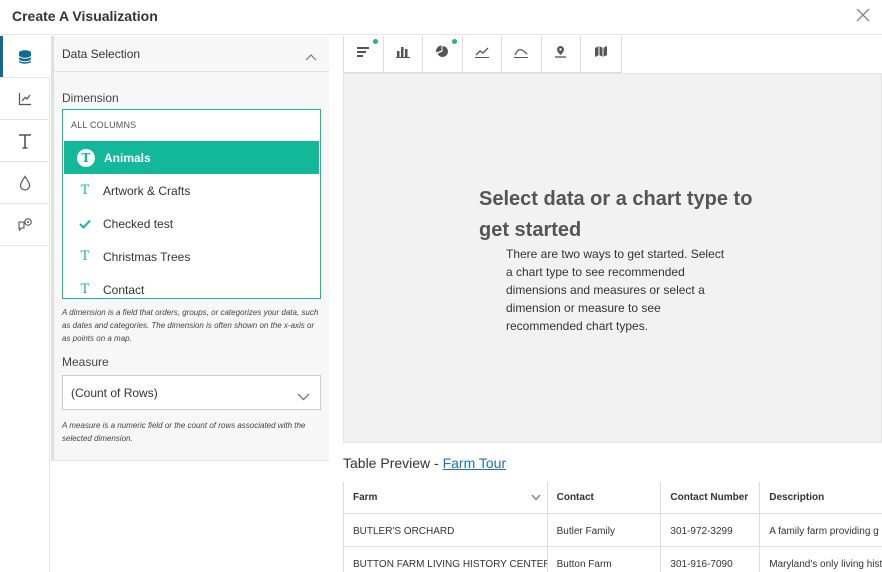 This screenshot has width=882, height=572. Describe the element at coordinates (446, 530) in the screenshot. I see `table-cell: BUTLER'S ORCHARD` at that location.